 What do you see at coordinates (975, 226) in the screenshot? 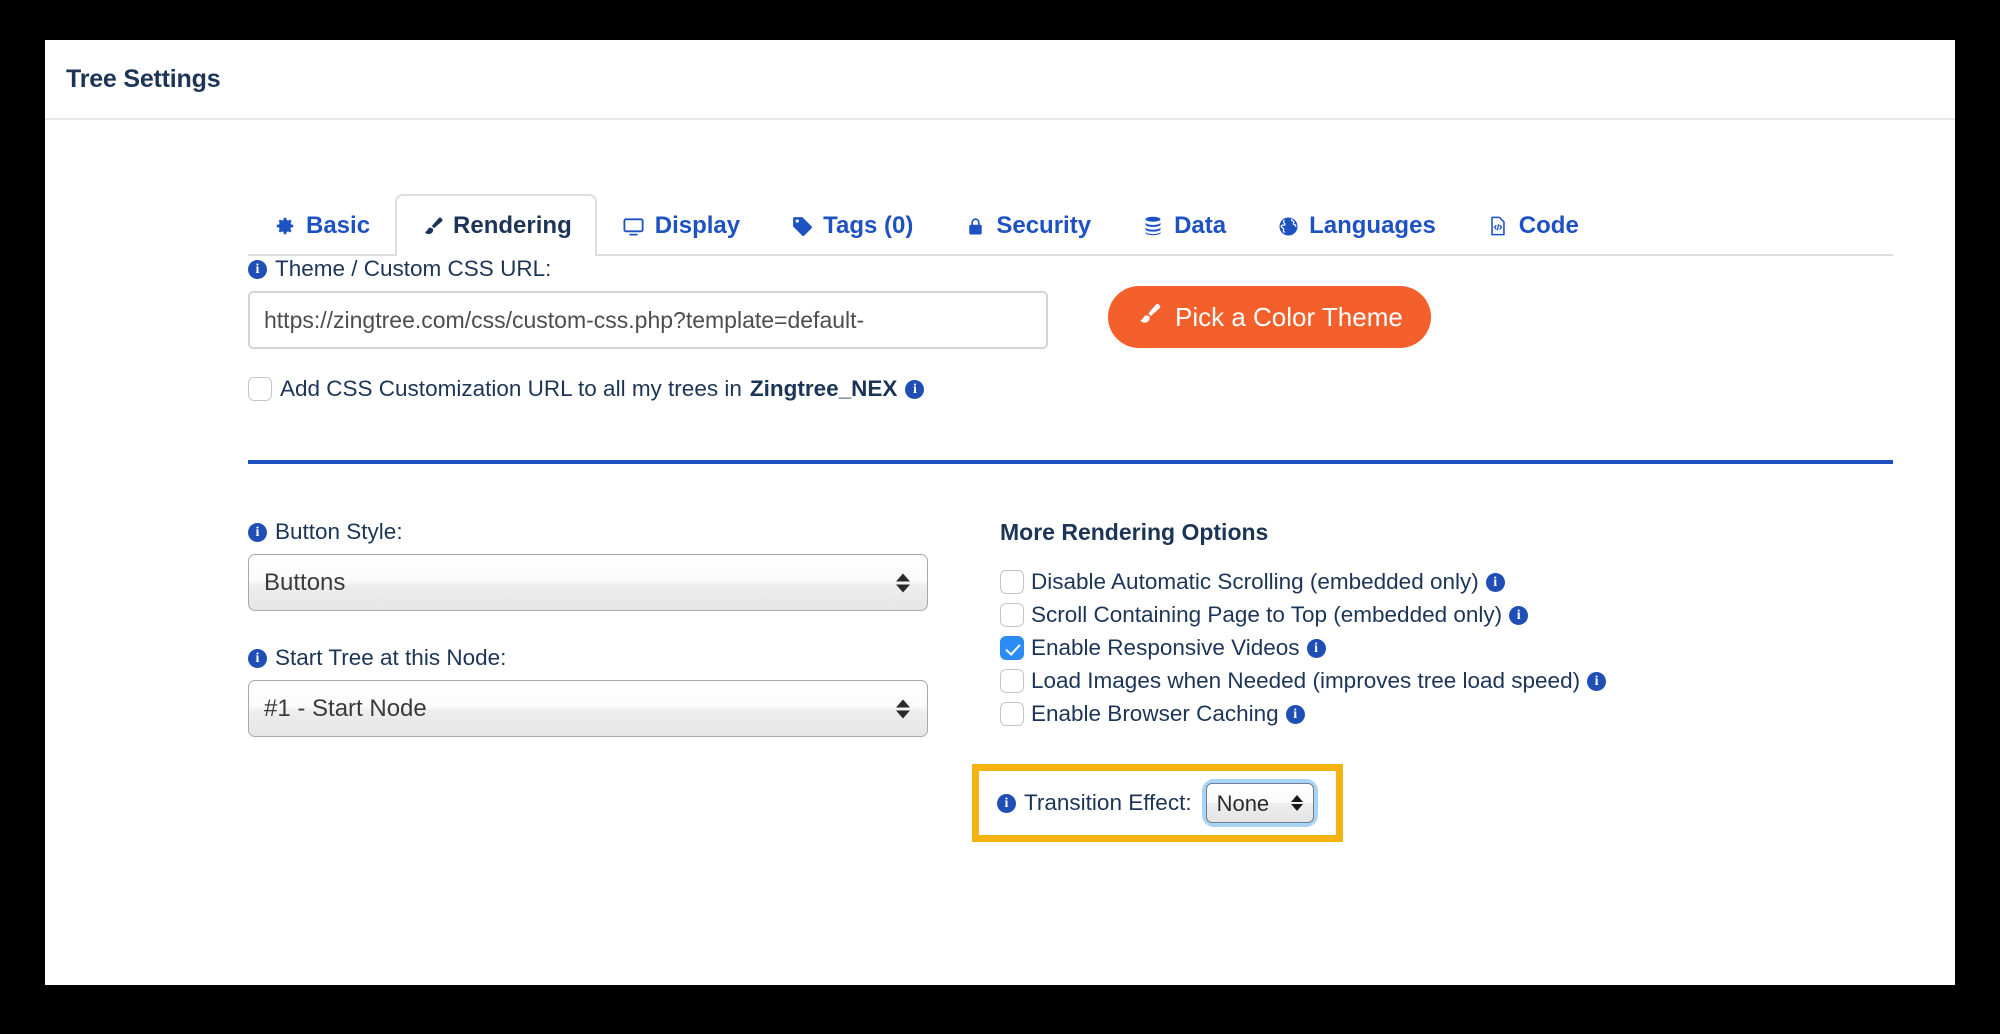
I see `lock-icon` at bounding box center [975, 226].